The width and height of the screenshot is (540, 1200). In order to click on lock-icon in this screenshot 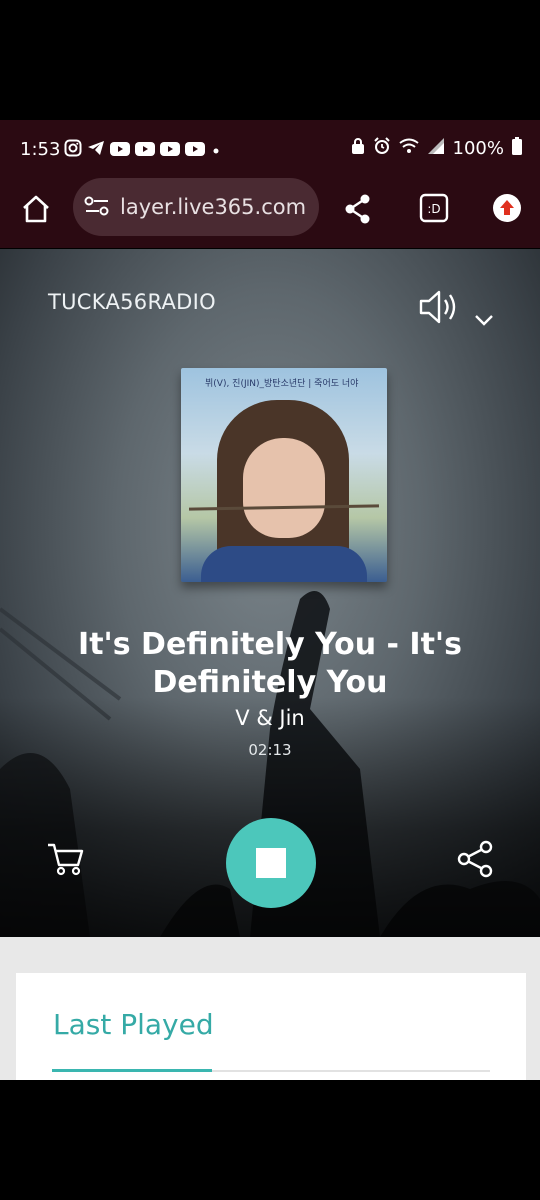, I will do `click(358, 148)`.